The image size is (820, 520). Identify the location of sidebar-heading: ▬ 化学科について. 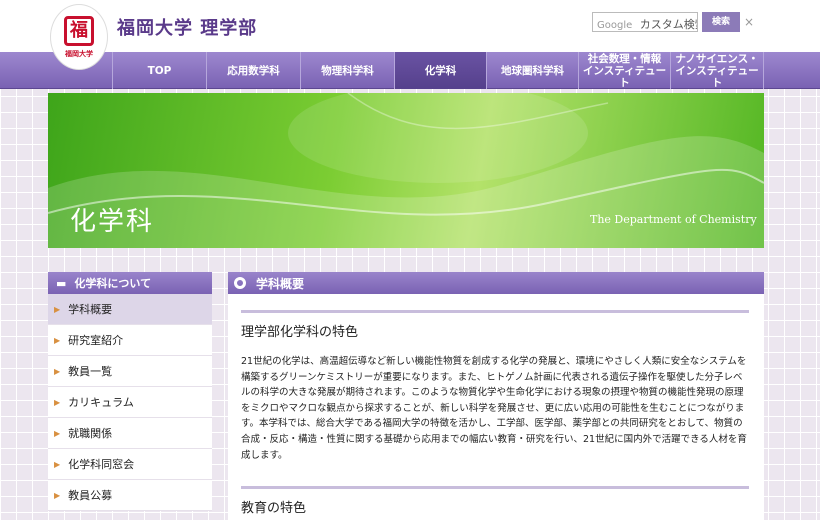
(130, 283).